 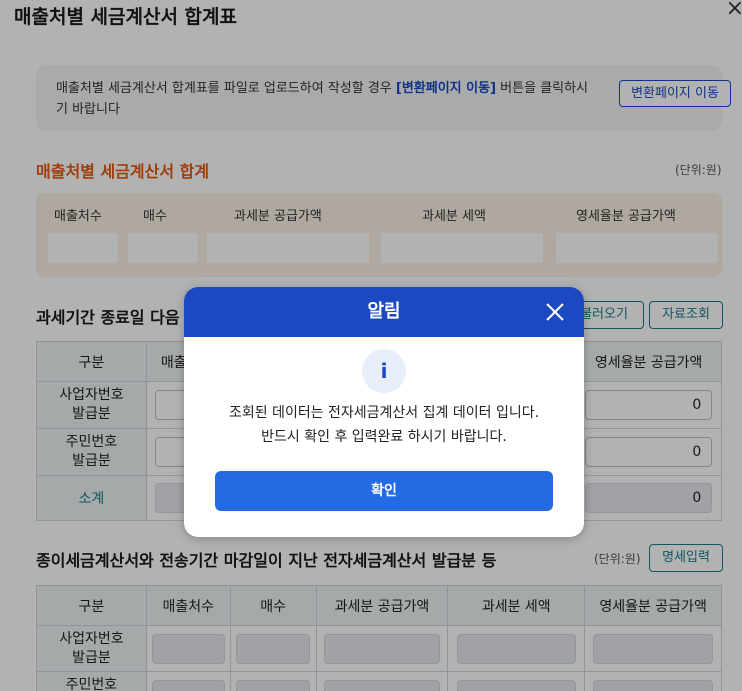 What do you see at coordinates (384, 437) in the screenshot?
I see `alert-message-line2: 반드시 확인 후 입력완료 하시기 바랍니다.` at bounding box center [384, 437].